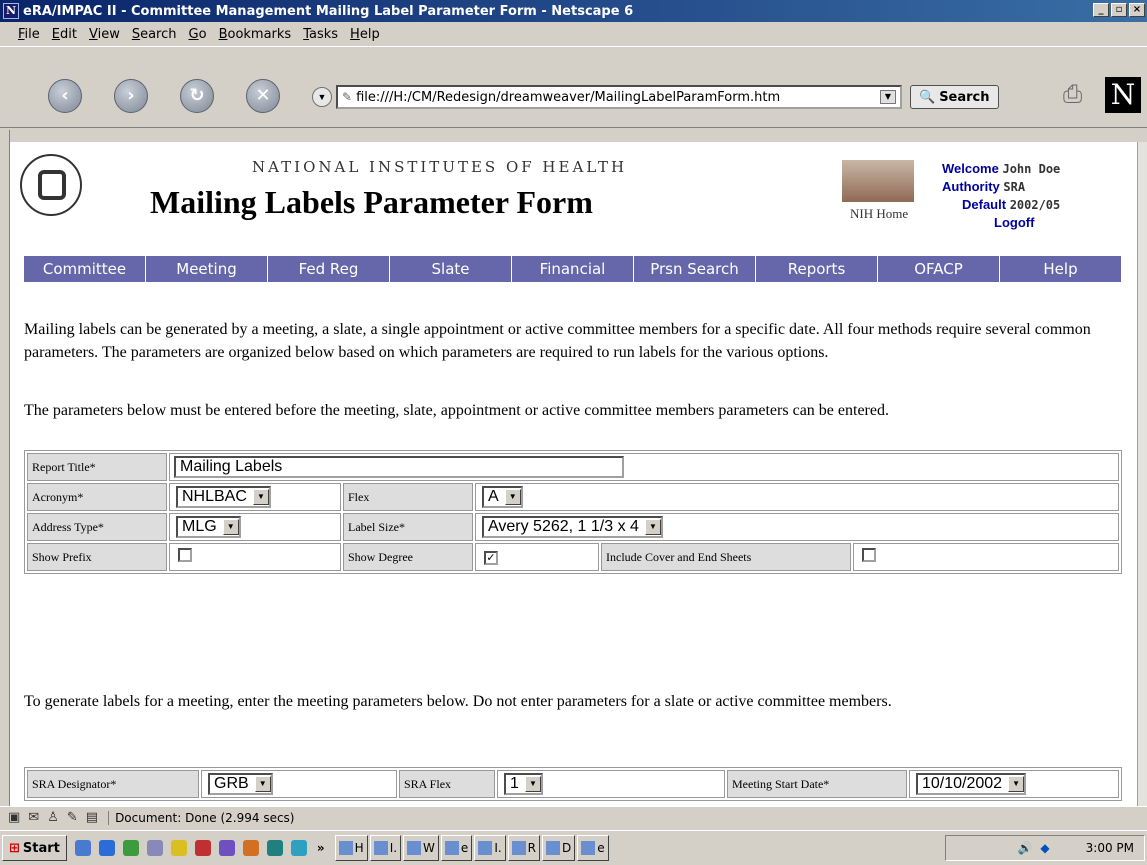 This screenshot has width=1147, height=865. Describe the element at coordinates (263, 96) in the screenshot. I see `stop-button: ✕` at that location.